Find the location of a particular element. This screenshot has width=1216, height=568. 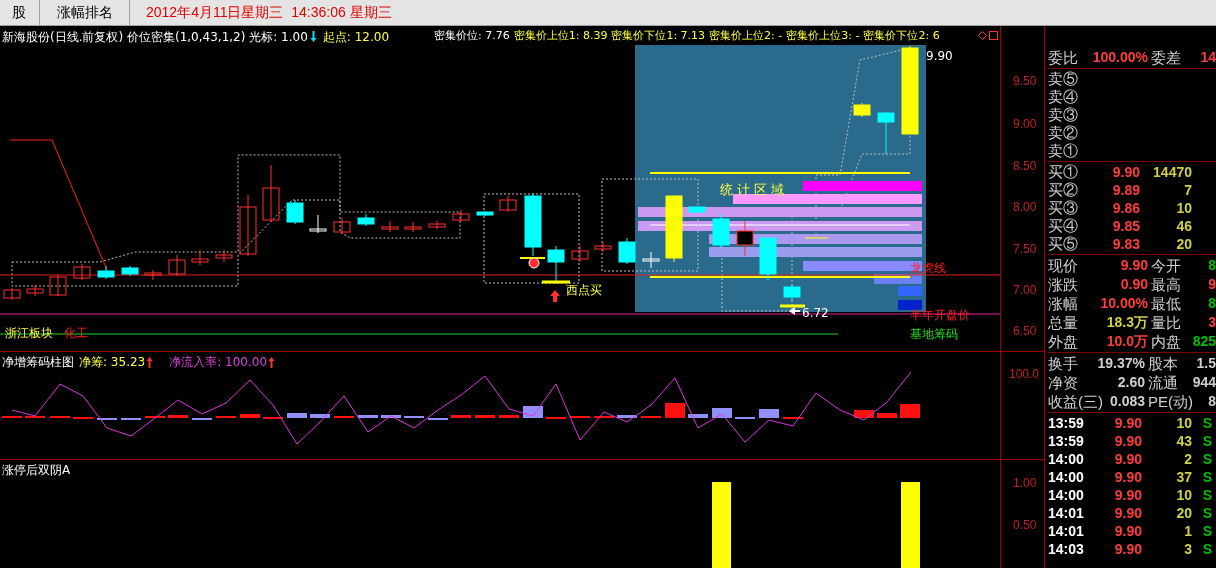

bid-label: 买① is located at coordinates (1063, 172).